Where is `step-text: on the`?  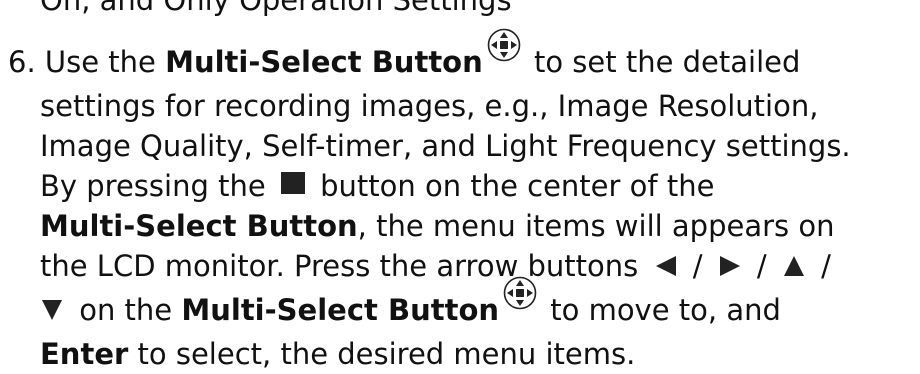 step-text: on the is located at coordinates (126, 310).